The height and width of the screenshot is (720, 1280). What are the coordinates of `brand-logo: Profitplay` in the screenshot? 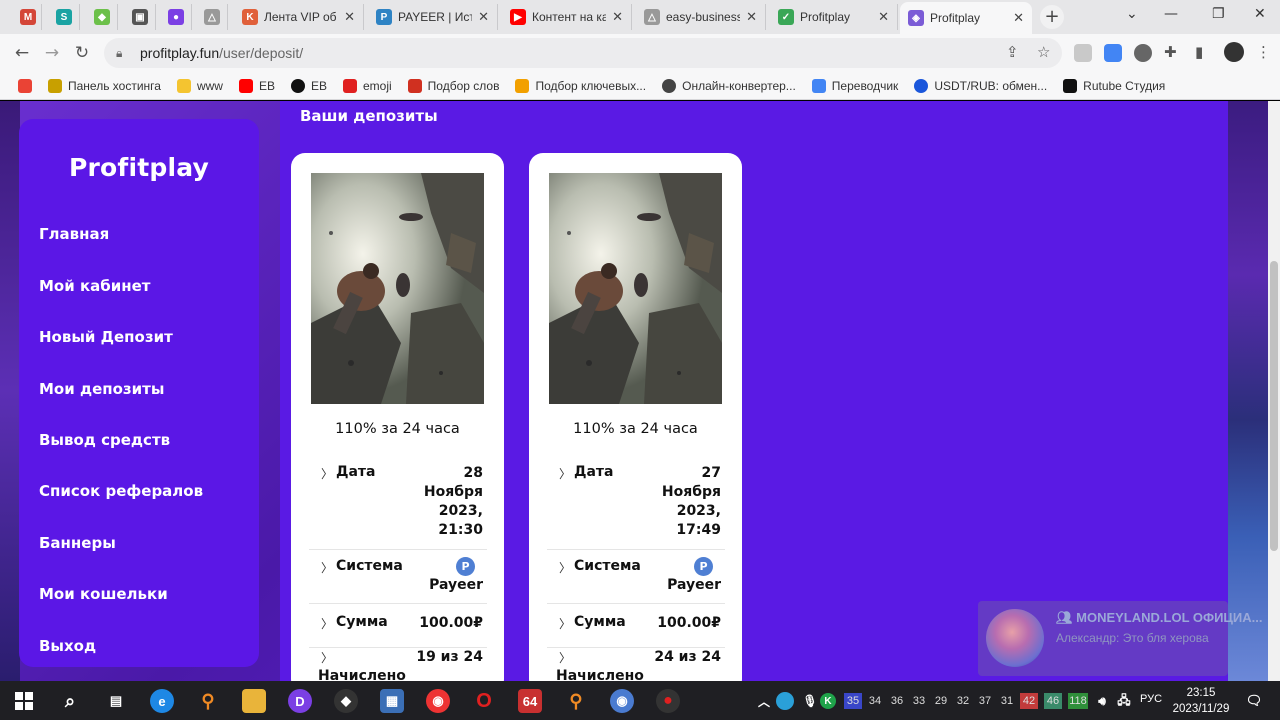 It's located at (139, 167).